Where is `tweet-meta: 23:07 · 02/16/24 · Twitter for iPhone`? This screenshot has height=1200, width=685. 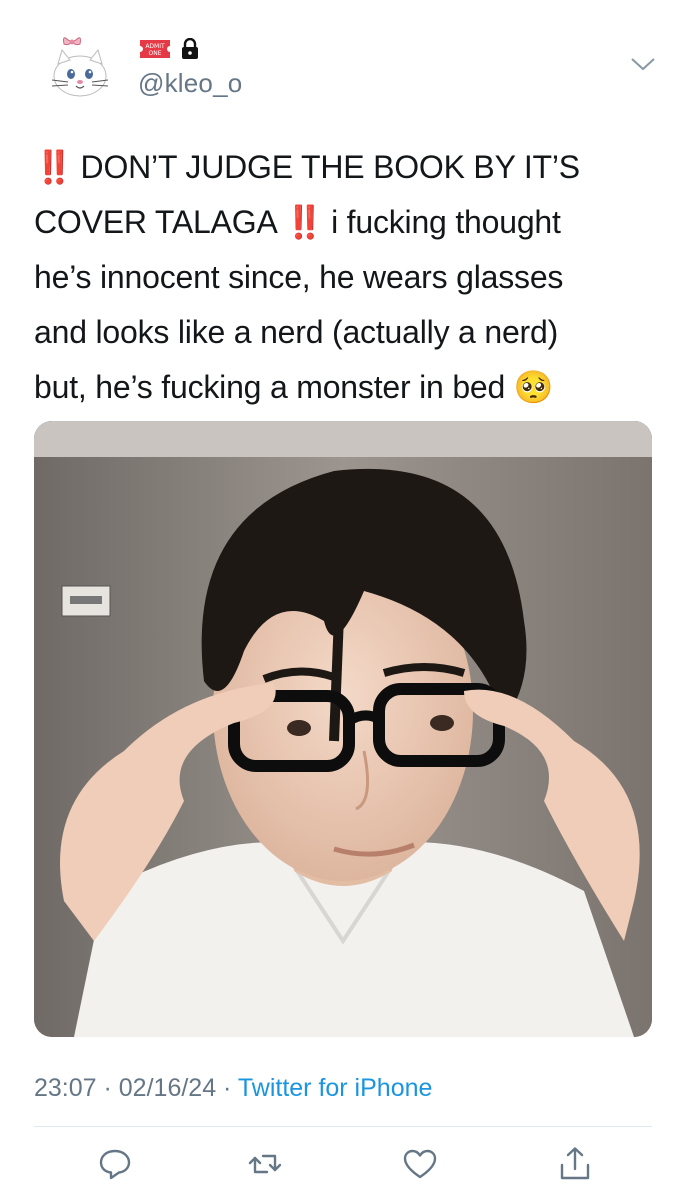
tweet-meta: 23:07 · 02/16/24 · Twitter for iPhone is located at coordinates (233, 1088).